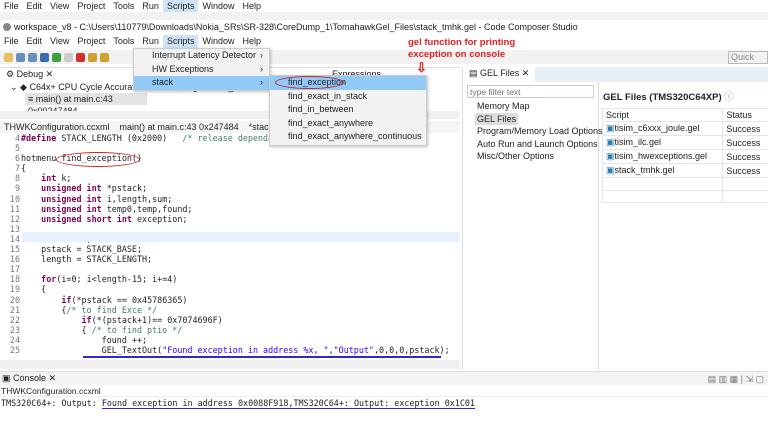 The image size is (768, 423). I want to click on code-line: 9 unsigned int *pstack;, so click(230, 188).